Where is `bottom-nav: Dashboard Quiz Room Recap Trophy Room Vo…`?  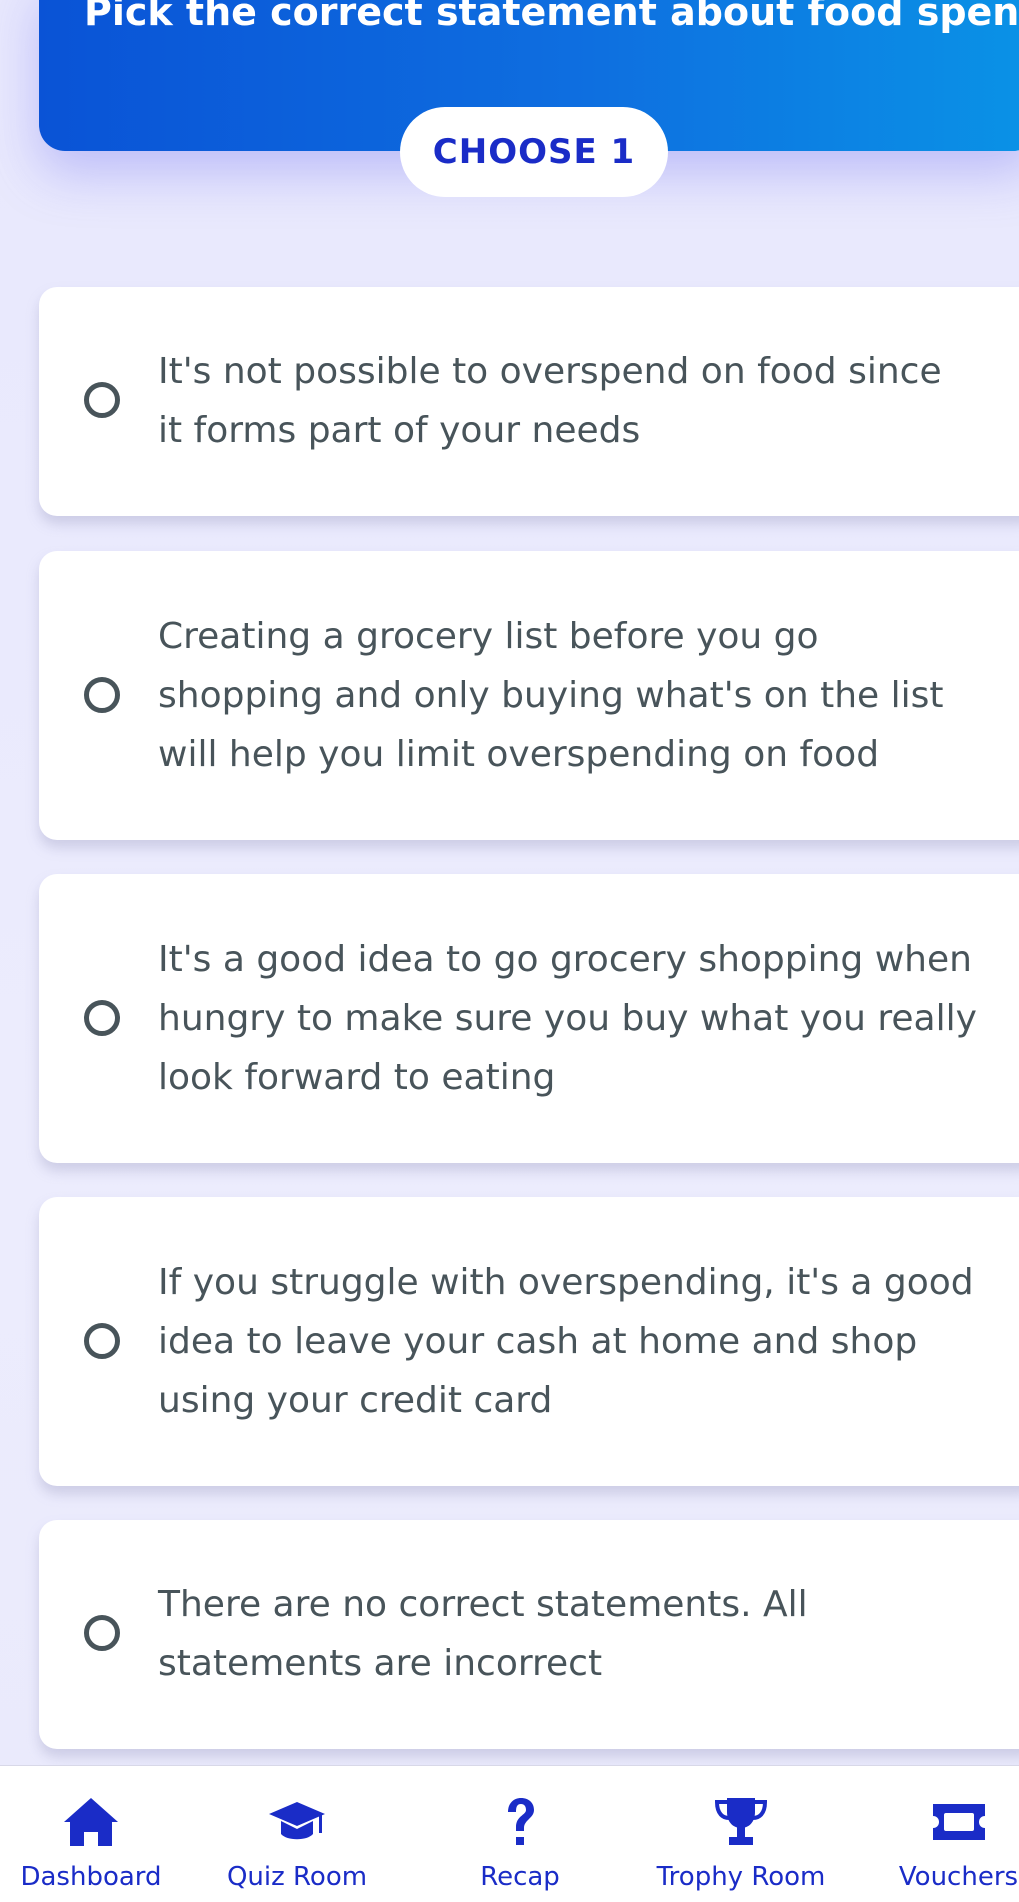 bottom-nav: Dashboard Quiz Room Recap Trophy Room Vo… is located at coordinates (509, 1833).